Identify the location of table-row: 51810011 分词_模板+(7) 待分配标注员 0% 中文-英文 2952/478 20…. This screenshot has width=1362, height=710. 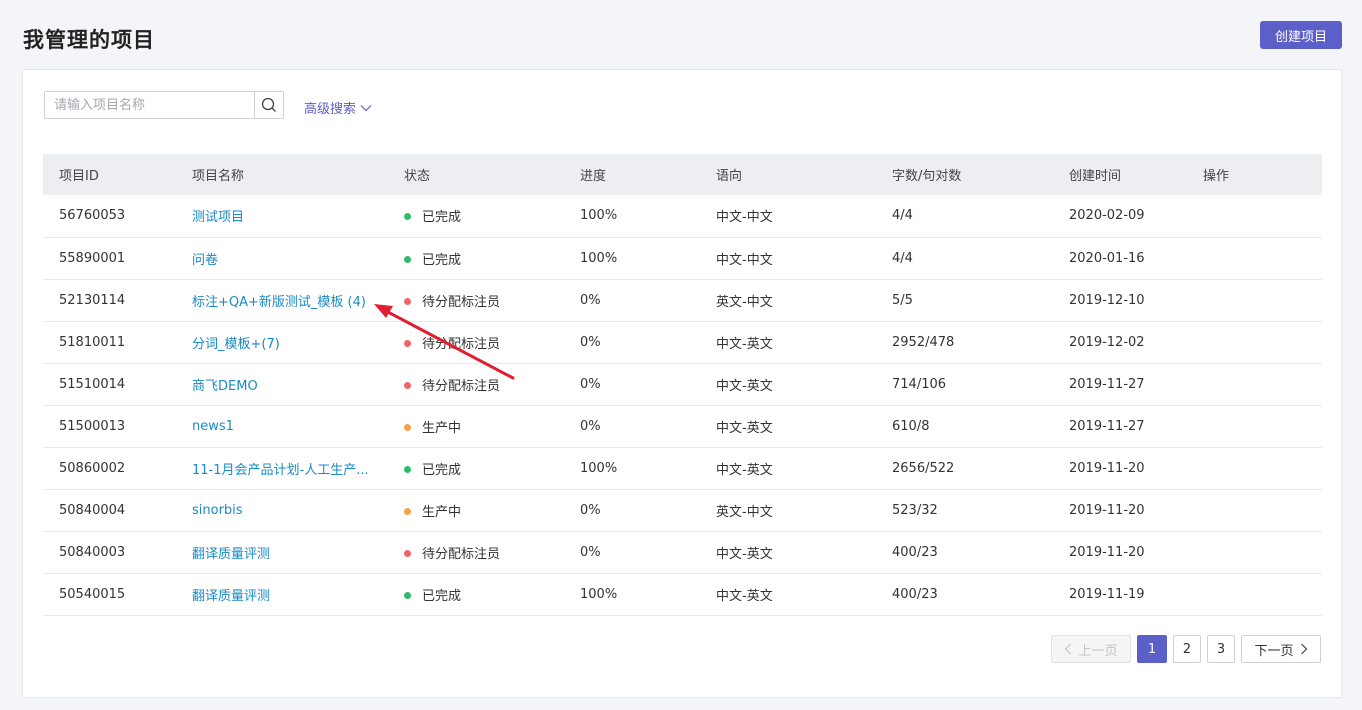
(682, 342).